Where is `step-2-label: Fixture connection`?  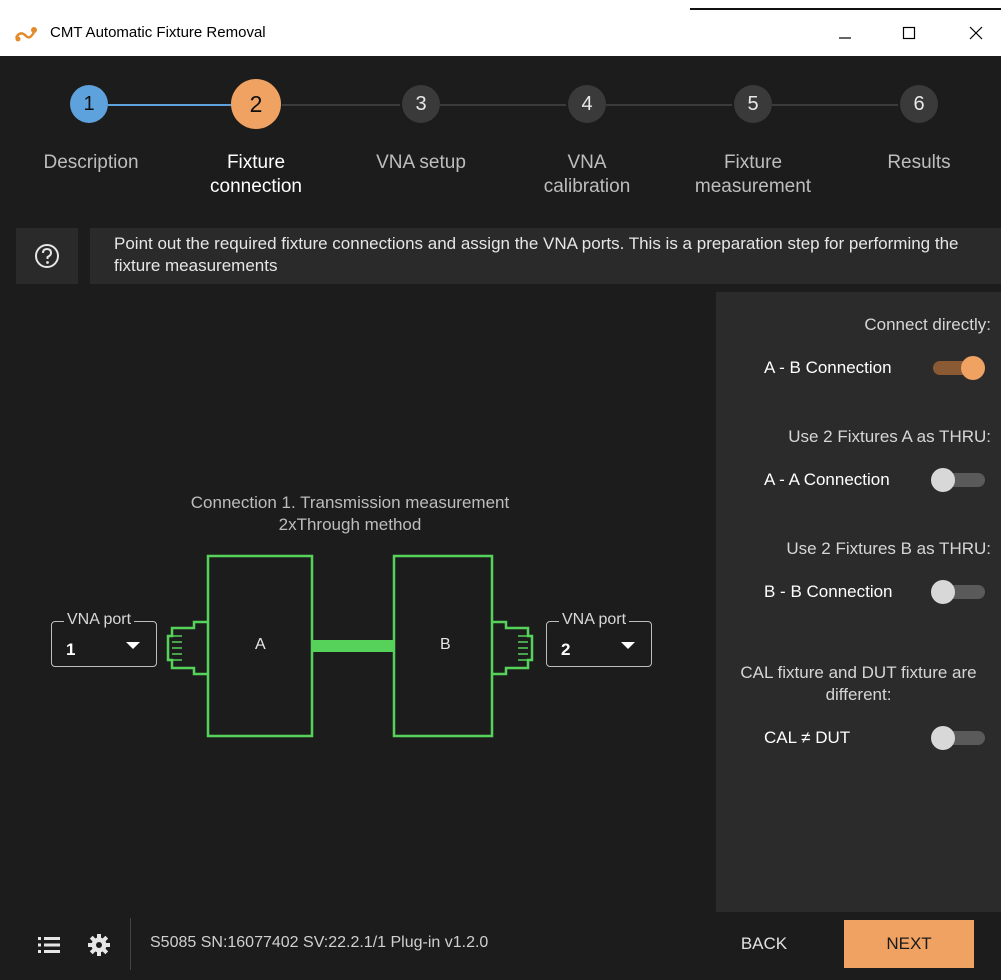
step-2-label: Fixture connection is located at coordinates (256, 174).